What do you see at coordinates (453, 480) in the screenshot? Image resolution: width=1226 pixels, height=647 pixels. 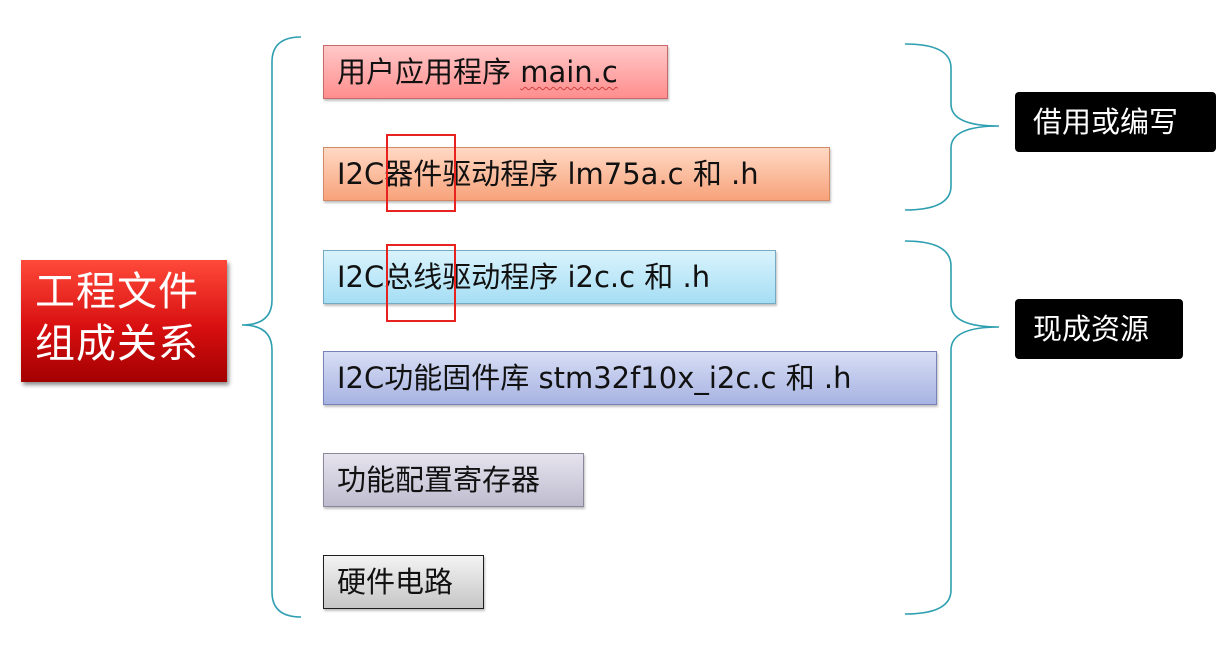 I see `layer-config-registers: 功能配置寄存器` at bounding box center [453, 480].